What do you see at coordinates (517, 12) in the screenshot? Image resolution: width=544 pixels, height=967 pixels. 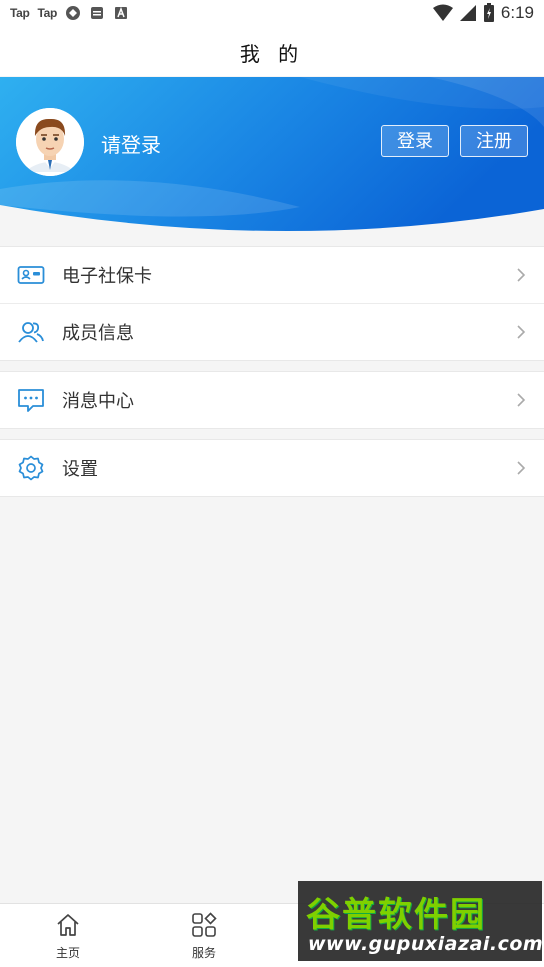 I see `clock: 6:19` at bounding box center [517, 12].